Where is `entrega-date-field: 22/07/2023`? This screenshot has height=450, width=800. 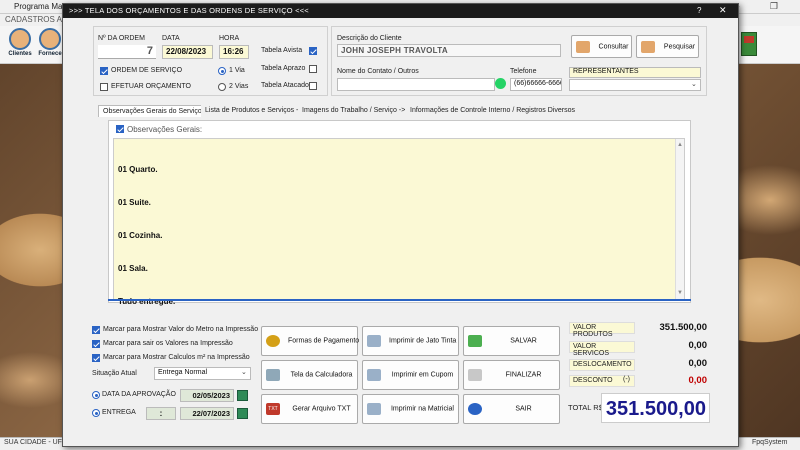
entrega-date-field: 22/07/2023 is located at coordinates (207, 413).